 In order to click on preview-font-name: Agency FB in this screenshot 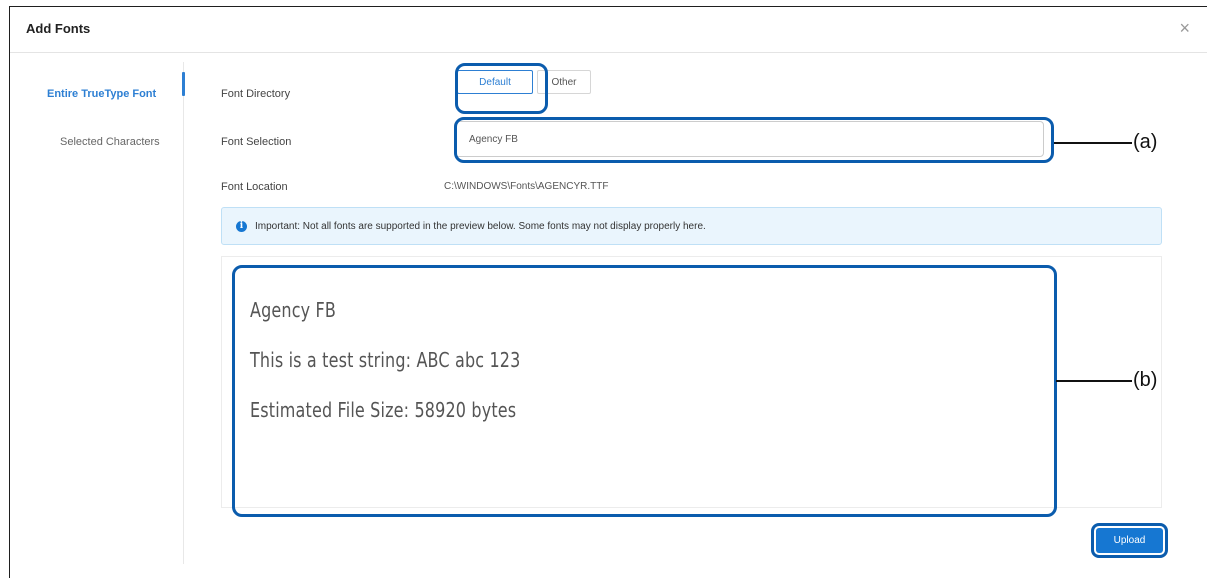, I will do `click(293, 310)`.